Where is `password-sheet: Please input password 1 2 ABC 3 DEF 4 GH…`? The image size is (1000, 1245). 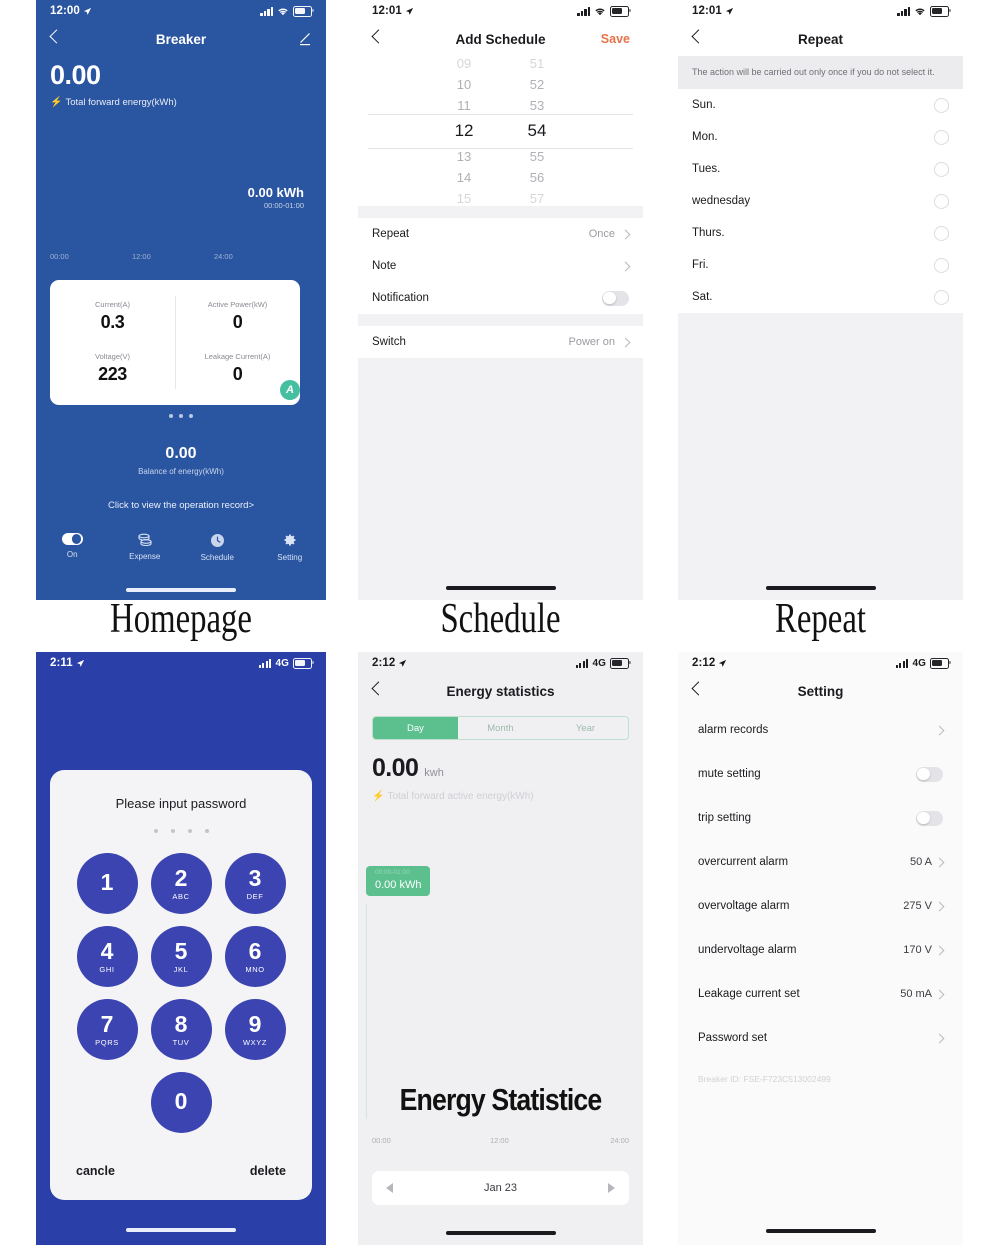
password-sheet: Please input password 1 2 ABC 3 DEF 4 GH… is located at coordinates (181, 985).